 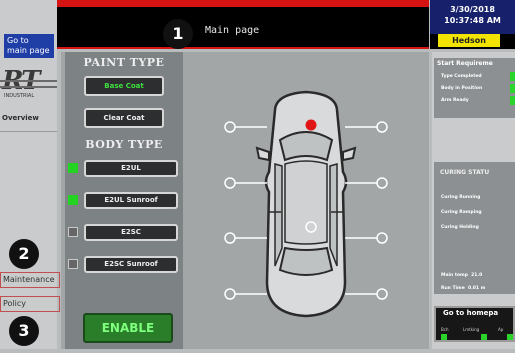 I want to click on datetime-display: 3/30/2018 10:37:48 AM, so click(x=472, y=17).